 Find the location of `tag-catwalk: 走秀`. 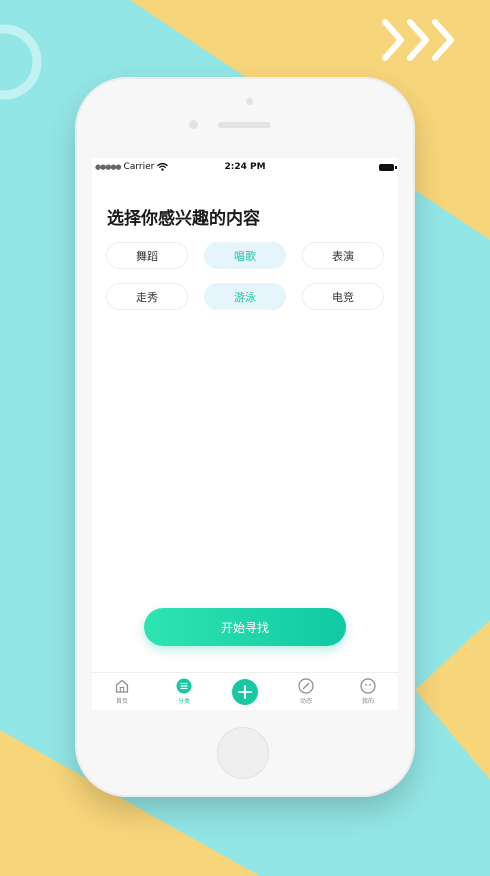

tag-catwalk: 走秀 is located at coordinates (147, 296).